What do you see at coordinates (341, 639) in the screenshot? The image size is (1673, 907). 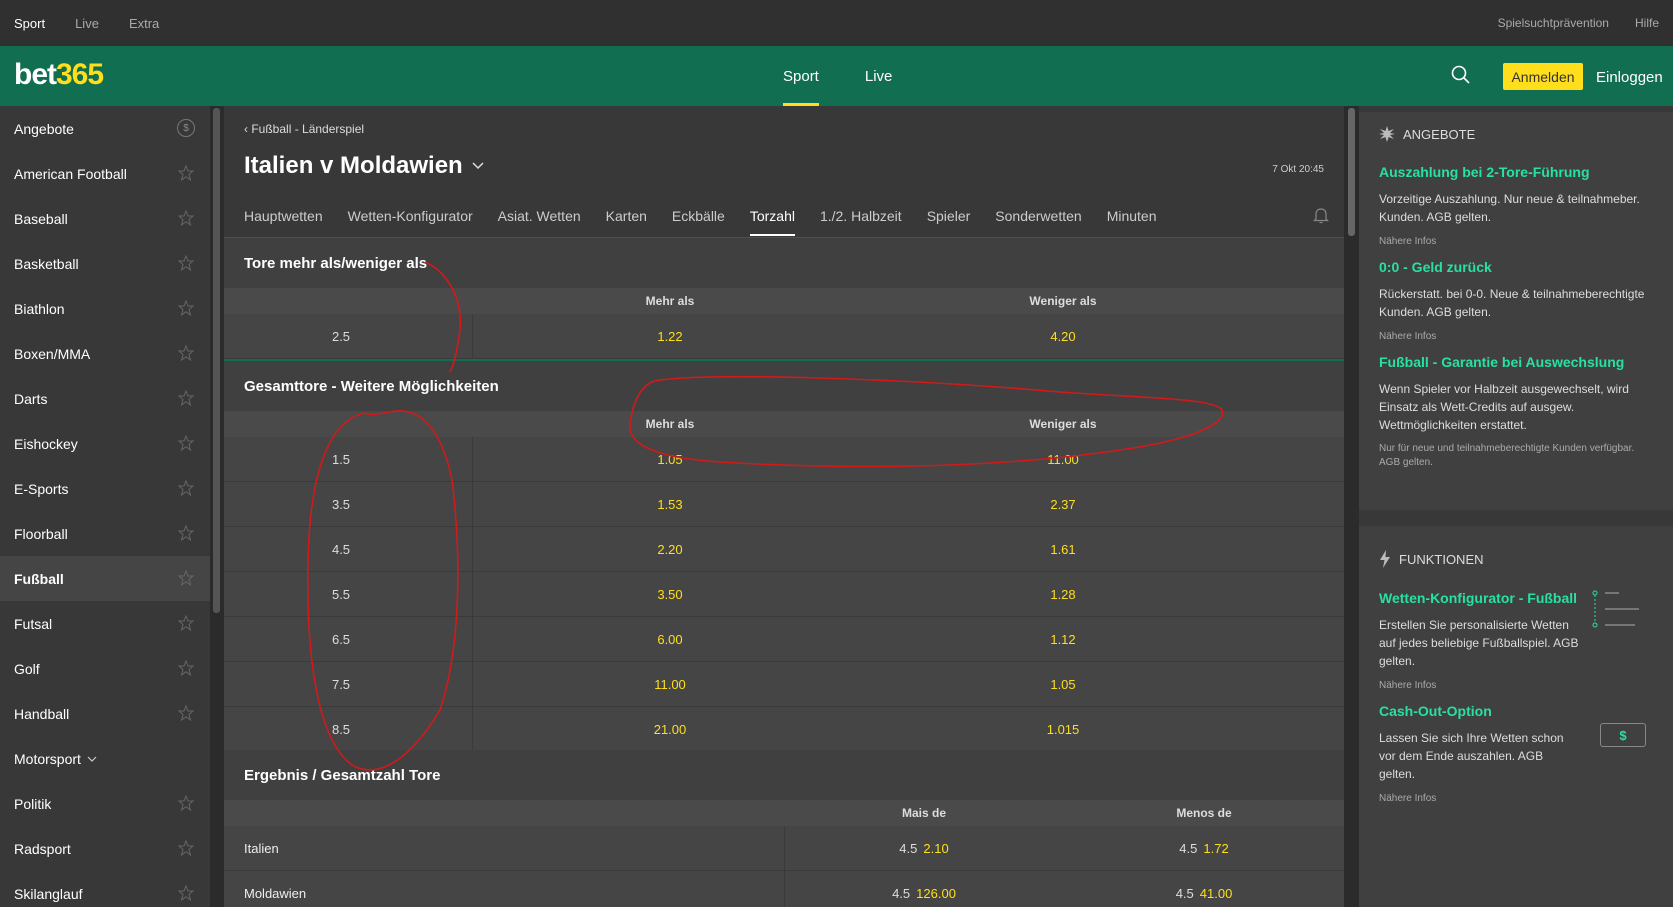 I see `line-value: 6.5` at bounding box center [341, 639].